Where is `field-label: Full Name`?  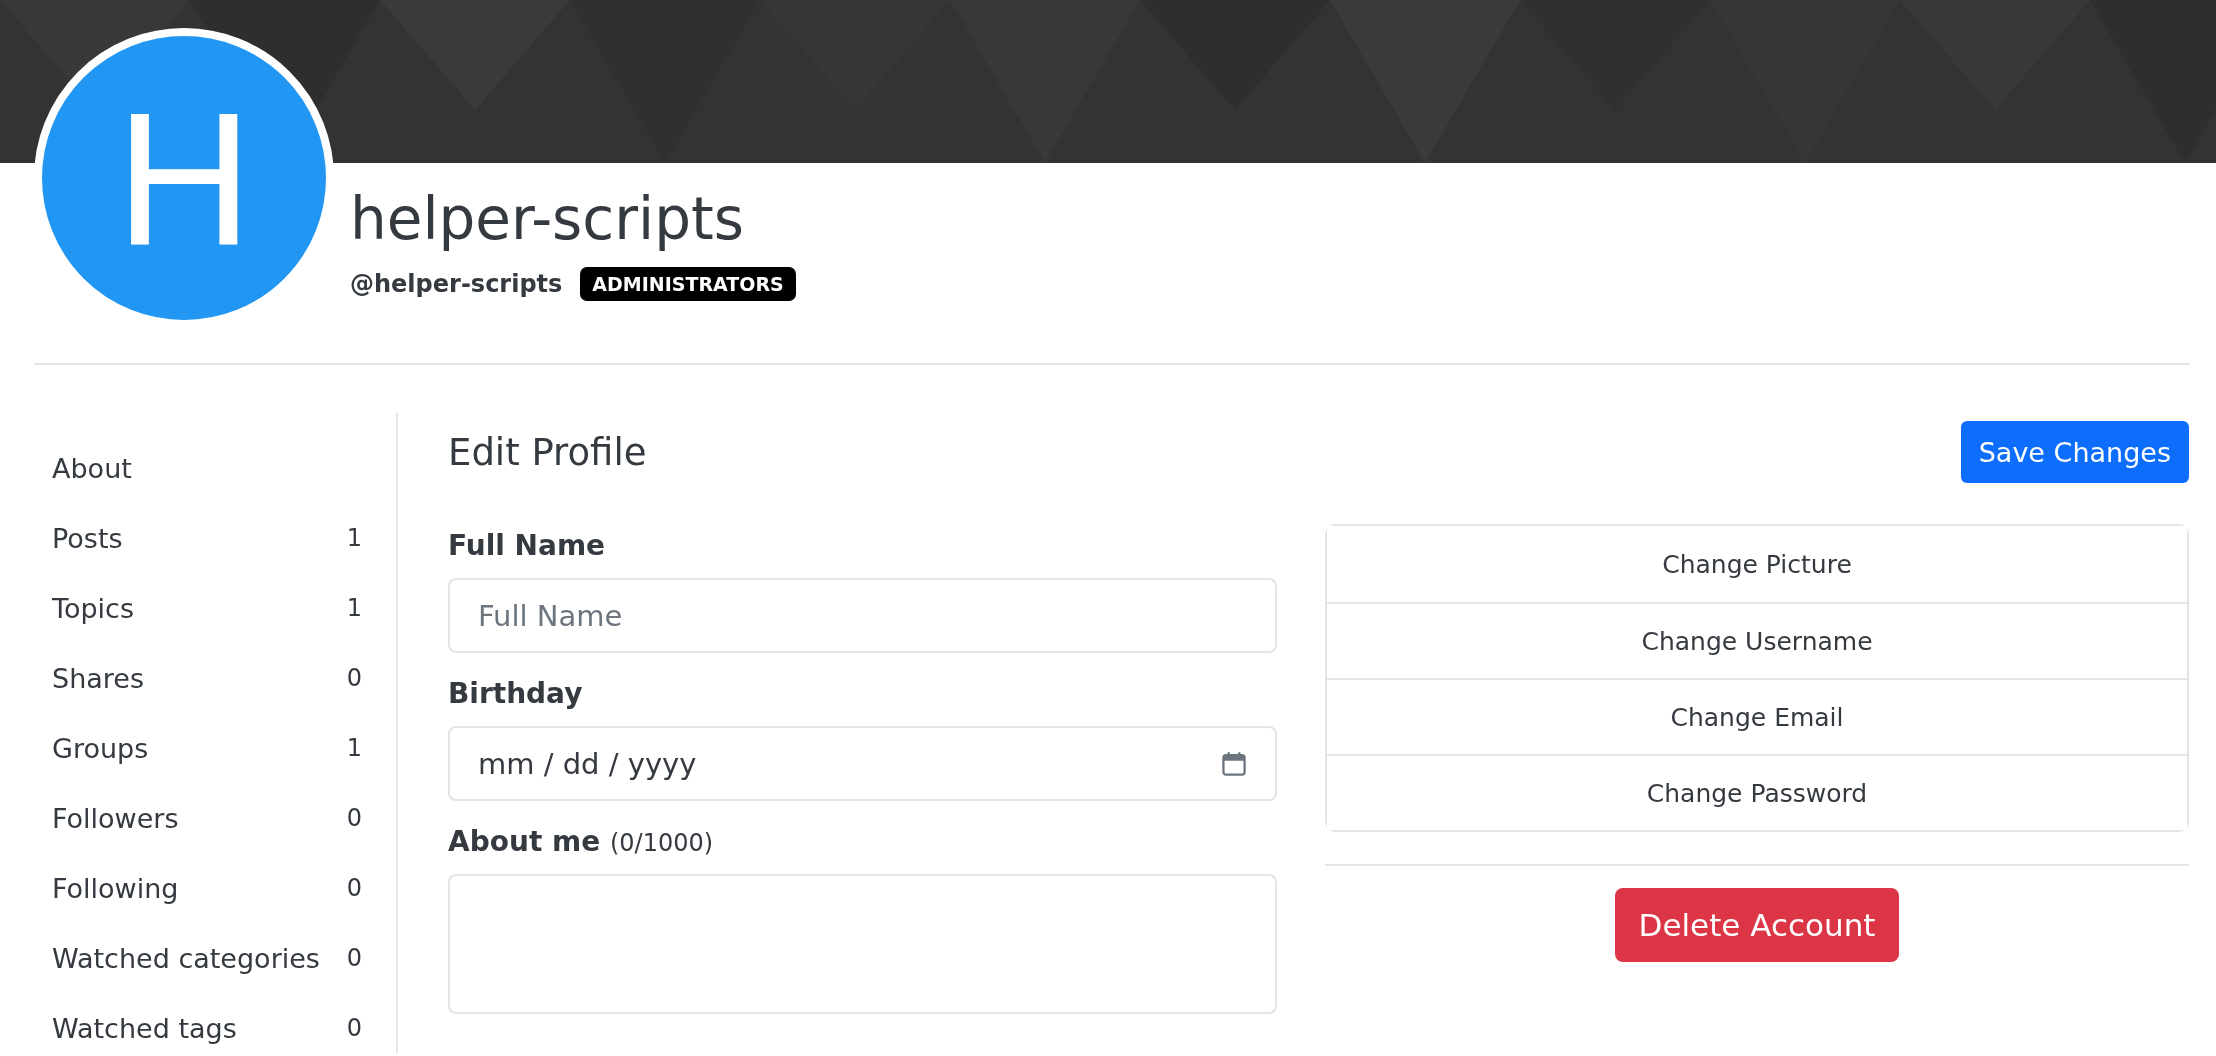 field-label: Full Name is located at coordinates (527, 545).